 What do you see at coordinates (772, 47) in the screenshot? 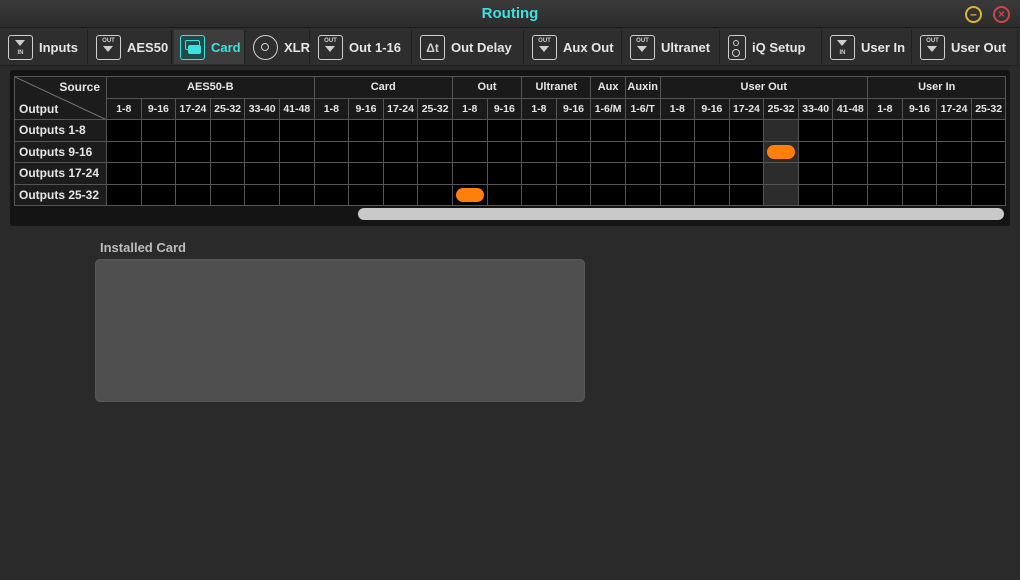
I see `tab-iq-setup: iQ Setup` at bounding box center [772, 47].